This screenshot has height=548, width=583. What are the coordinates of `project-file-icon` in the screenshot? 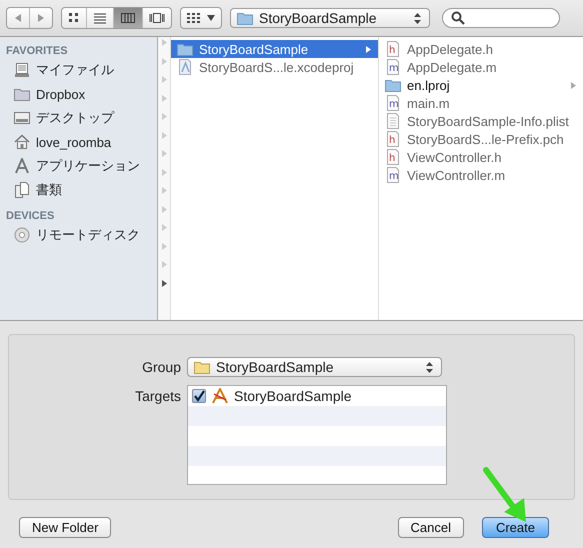 It's located at (185, 67).